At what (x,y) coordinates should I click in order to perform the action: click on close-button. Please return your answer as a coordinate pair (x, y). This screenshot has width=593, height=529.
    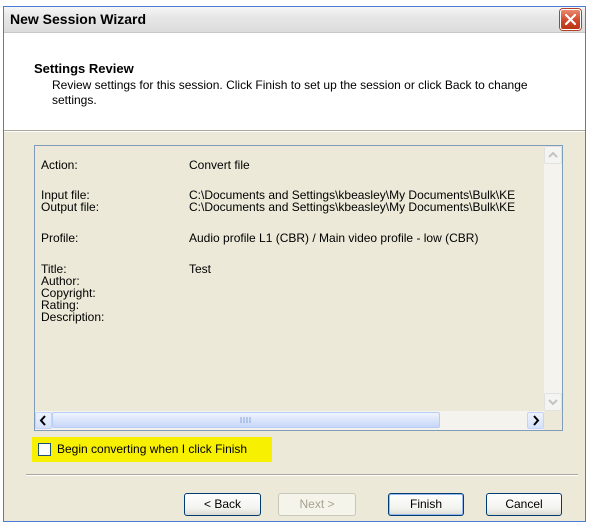
    Looking at the image, I should click on (570, 19).